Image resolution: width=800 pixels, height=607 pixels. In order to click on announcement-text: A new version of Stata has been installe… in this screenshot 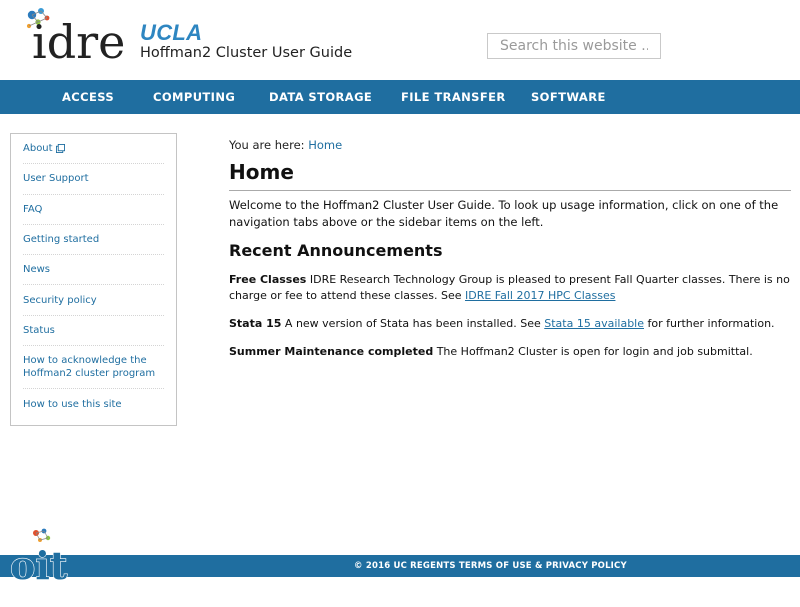, I will do `click(413, 323)`.